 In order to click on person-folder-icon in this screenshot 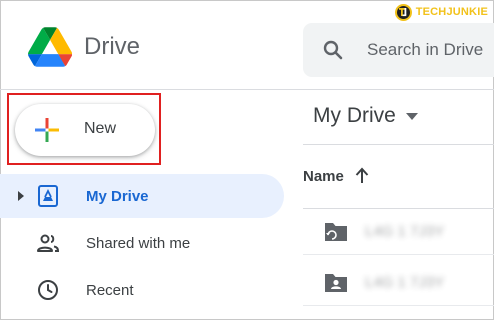, I will do `click(336, 283)`.